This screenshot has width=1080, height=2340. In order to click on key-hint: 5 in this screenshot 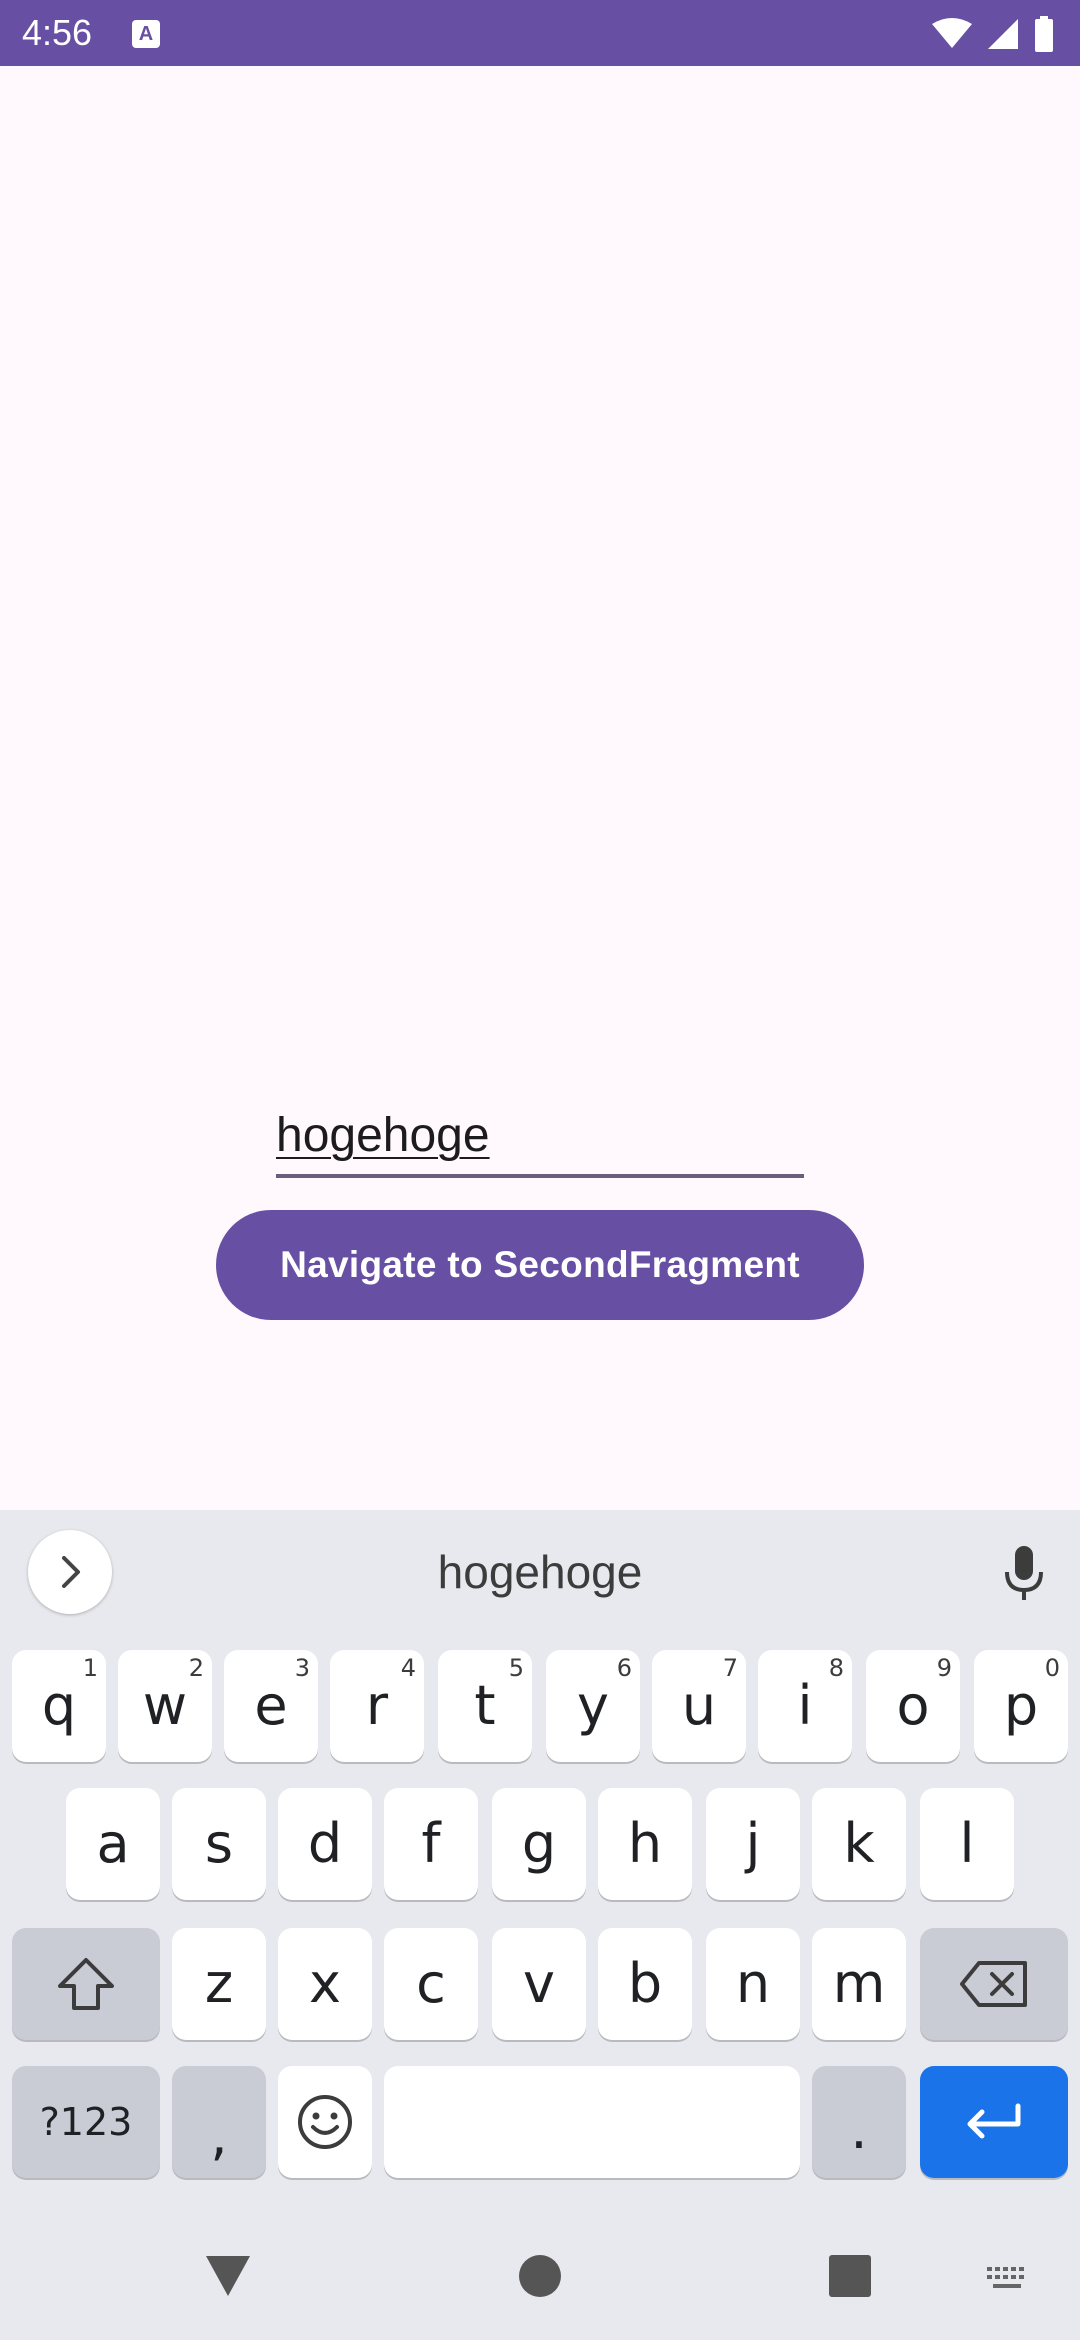, I will do `click(516, 1668)`.